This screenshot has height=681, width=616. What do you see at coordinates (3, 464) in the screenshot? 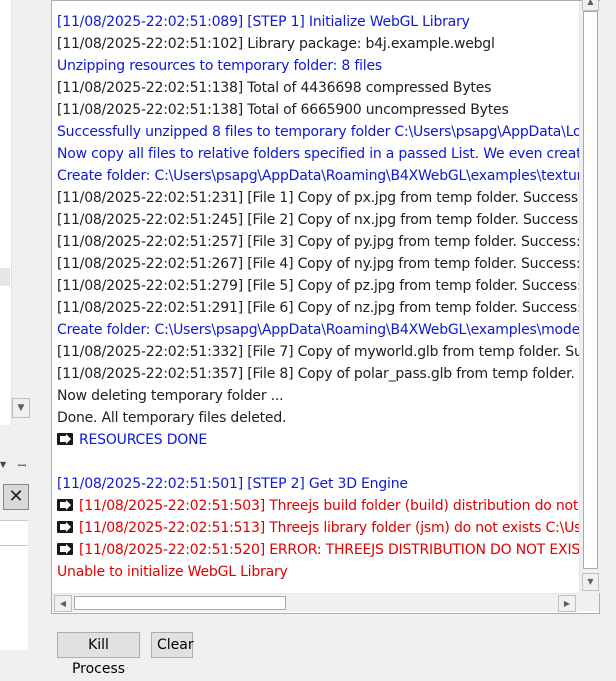
I see `dropdown-arrow-icon: ▼` at bounding box center [3, 464].